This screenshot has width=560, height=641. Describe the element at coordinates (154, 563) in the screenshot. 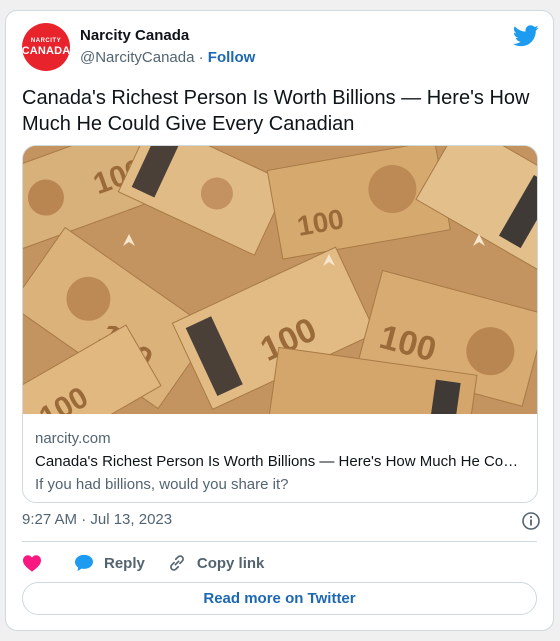

I see `tweet-actions: Reply Copy link` at that location.